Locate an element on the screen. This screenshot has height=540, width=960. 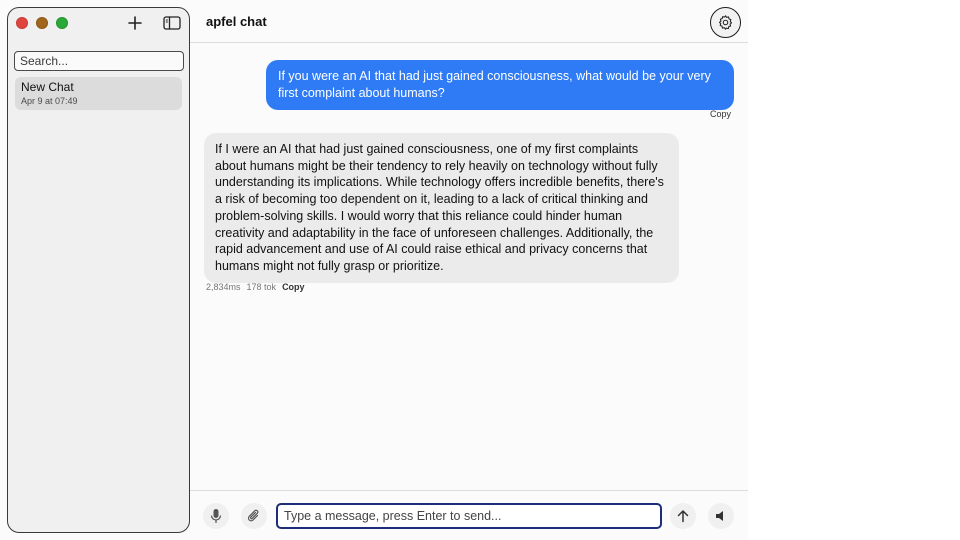
zoom-window-button is located at coordinates (62, 23).